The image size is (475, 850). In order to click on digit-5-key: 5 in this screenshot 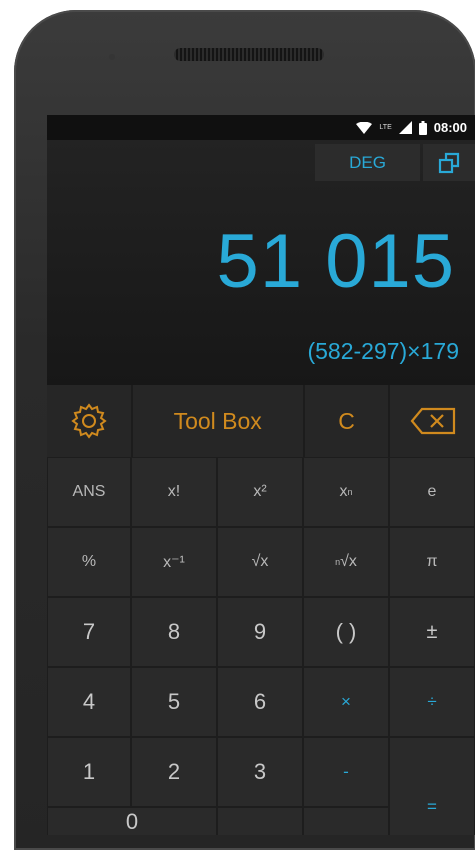, I will do `click(174, 702)`.